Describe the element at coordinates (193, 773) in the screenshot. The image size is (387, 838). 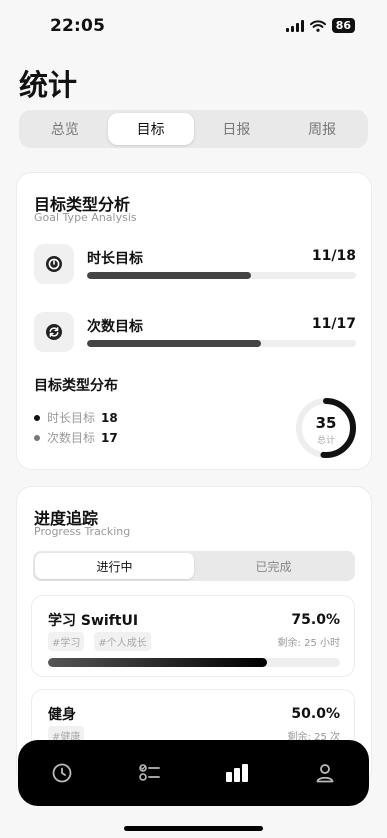
I see `bottom-tab-bar` at that location.